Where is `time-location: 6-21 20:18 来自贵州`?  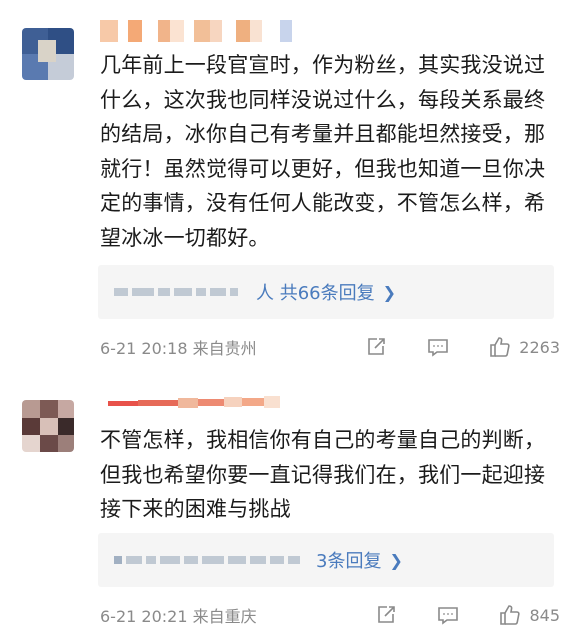 time-location: 6-21 20:18 来自贵州 is located at coordinates (178, 348).